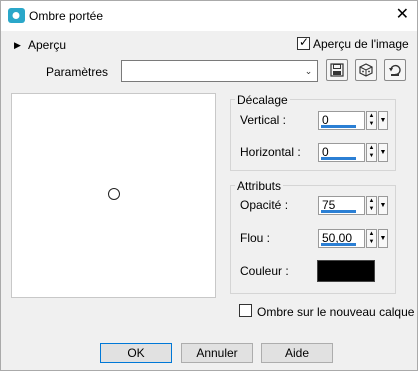 This screenshot has height=371, width=418. Describe the element at coordinates (77, 72) in the screenshot. I see `parametres-label: Paramètres` at that location.